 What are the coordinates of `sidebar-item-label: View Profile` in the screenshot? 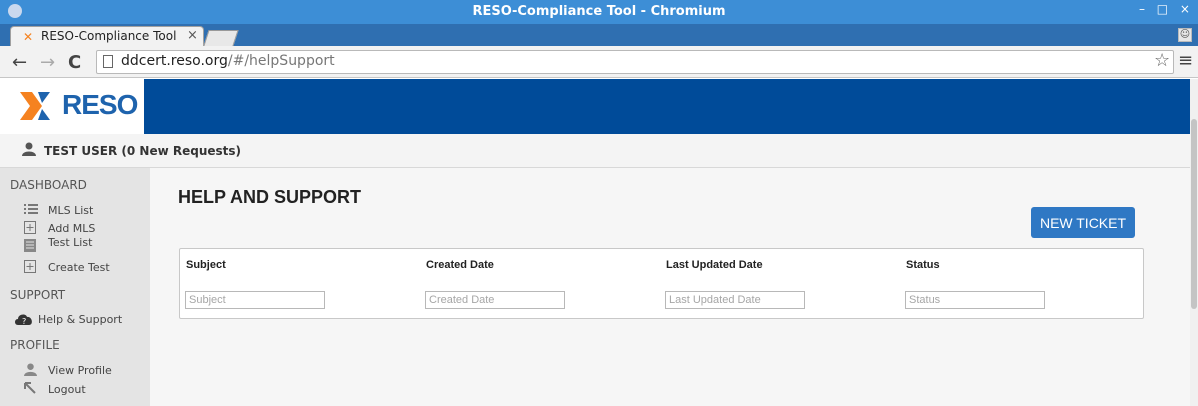 It's located at (80, 370).